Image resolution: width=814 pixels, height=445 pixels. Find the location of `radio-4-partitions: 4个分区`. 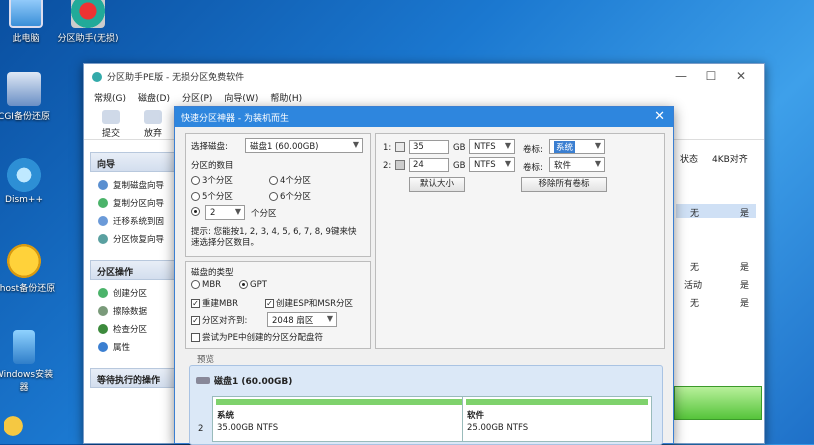

radio-4-partitions: 4个分区 is located at coordinates (290, 180).